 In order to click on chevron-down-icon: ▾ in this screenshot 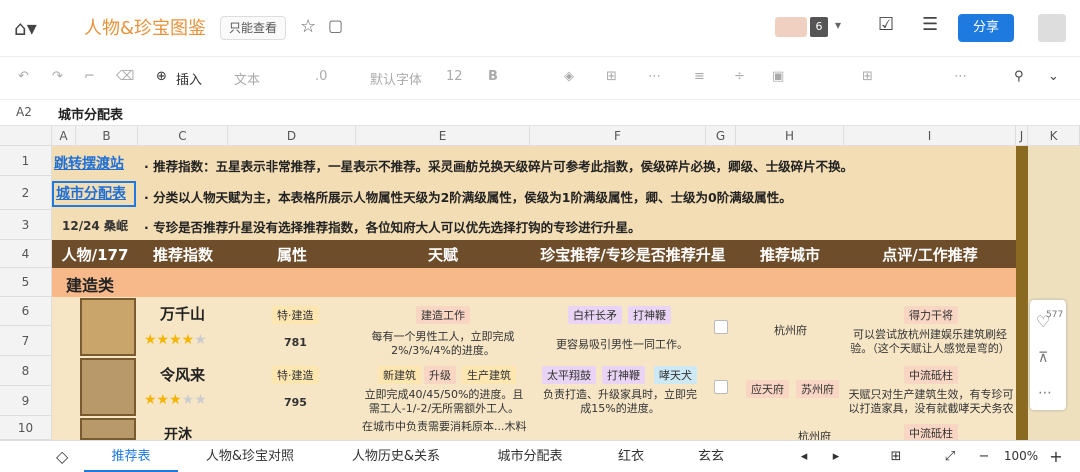, I will do `click(838, 25)`.